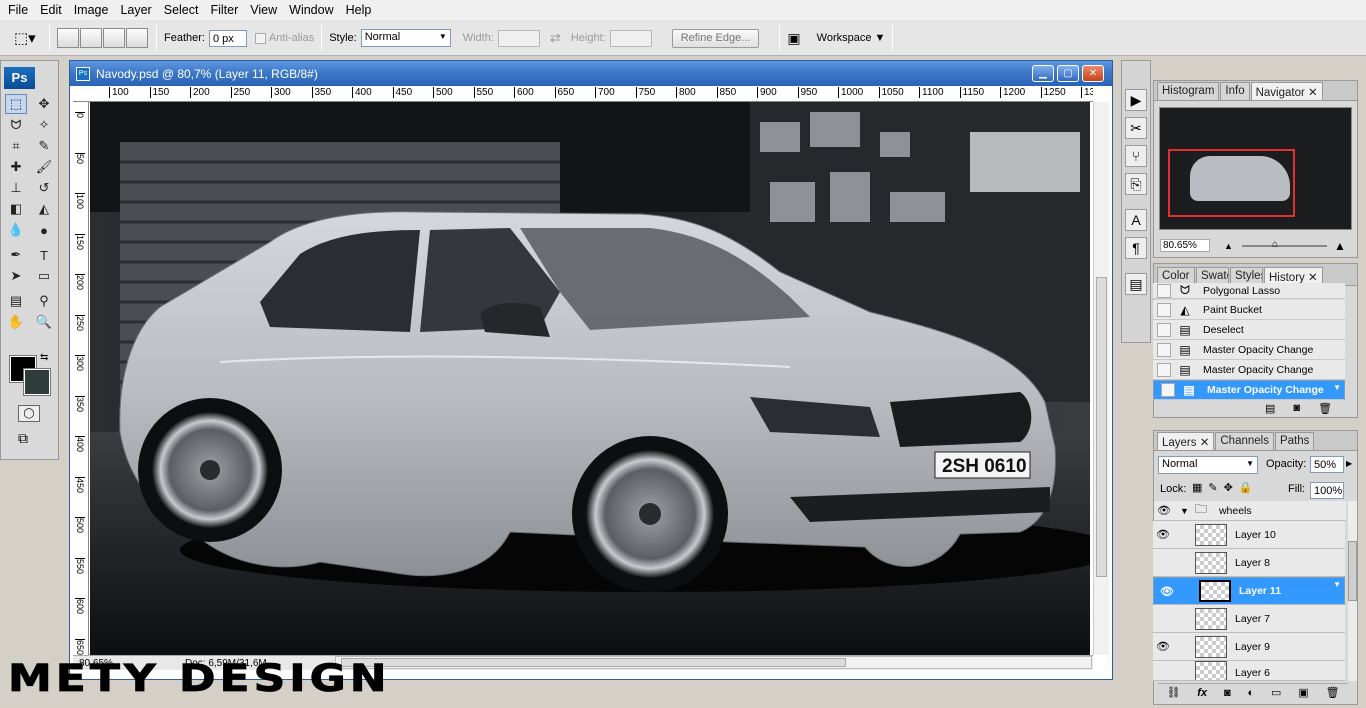  I want to click on layer-row: Layer 6, so click(1249, 671).